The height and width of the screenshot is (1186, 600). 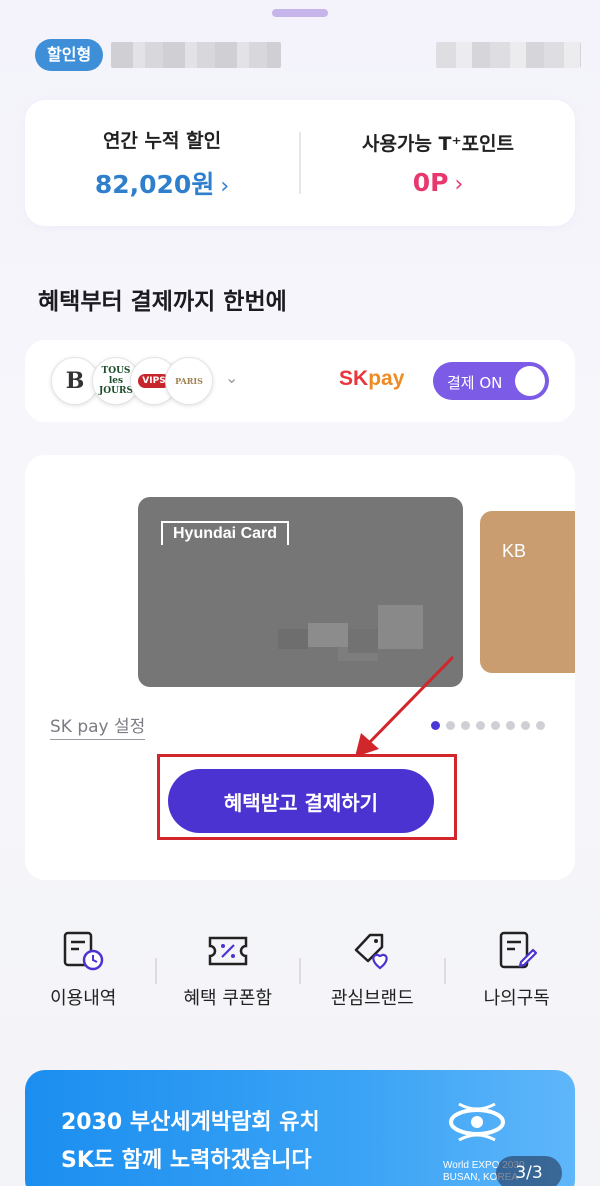 I want to click on world-expo-logo-icon, so click(x=477, y=1122).